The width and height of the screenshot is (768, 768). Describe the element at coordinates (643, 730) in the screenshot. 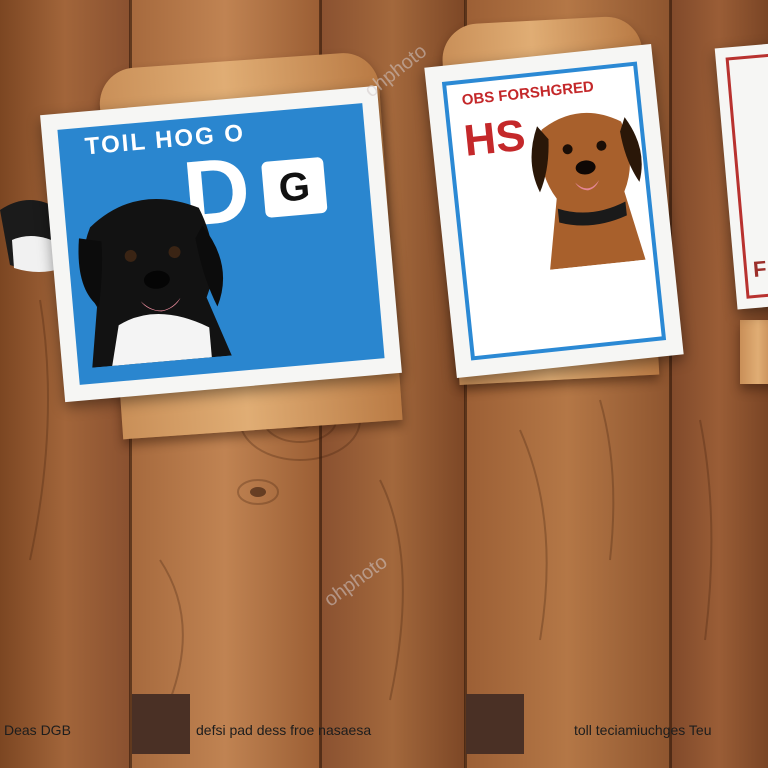

I see `caption-right: toll teciamiuchges Teu` at that location.